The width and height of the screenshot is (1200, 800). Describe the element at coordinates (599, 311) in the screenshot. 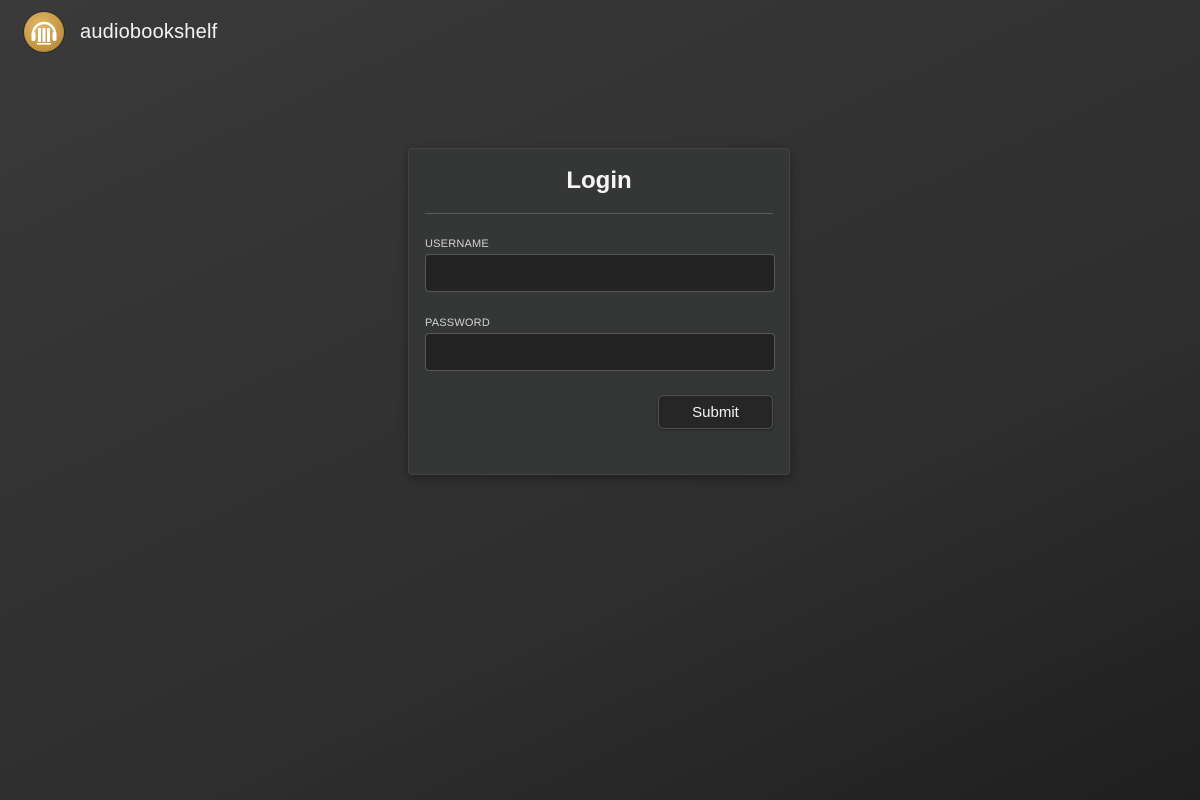

I see `login-card: Login USERNAME PASSWORD Submit` at that location.